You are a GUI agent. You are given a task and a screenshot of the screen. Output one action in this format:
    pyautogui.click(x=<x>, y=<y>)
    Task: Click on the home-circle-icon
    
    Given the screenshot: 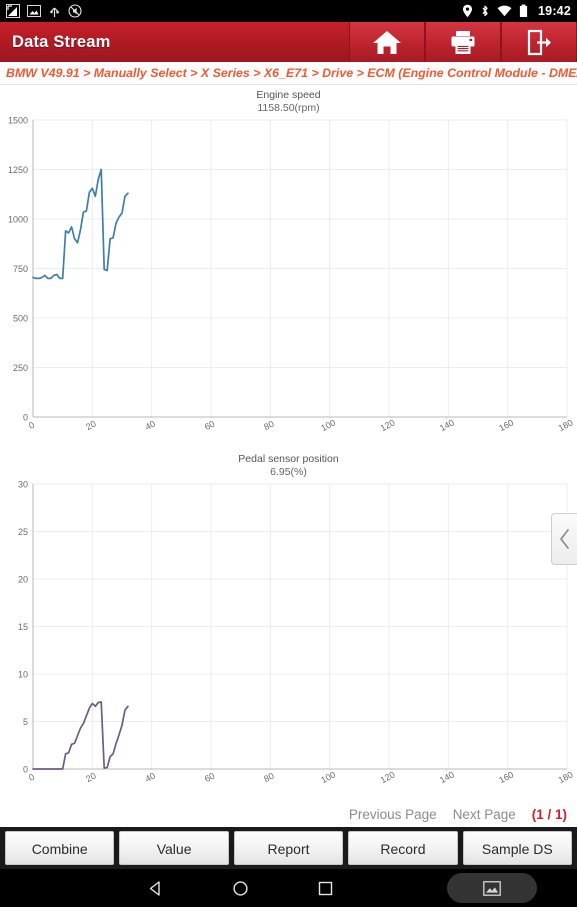 What is the action you would take?
    pyautogui.click(x=240, y=888)
    